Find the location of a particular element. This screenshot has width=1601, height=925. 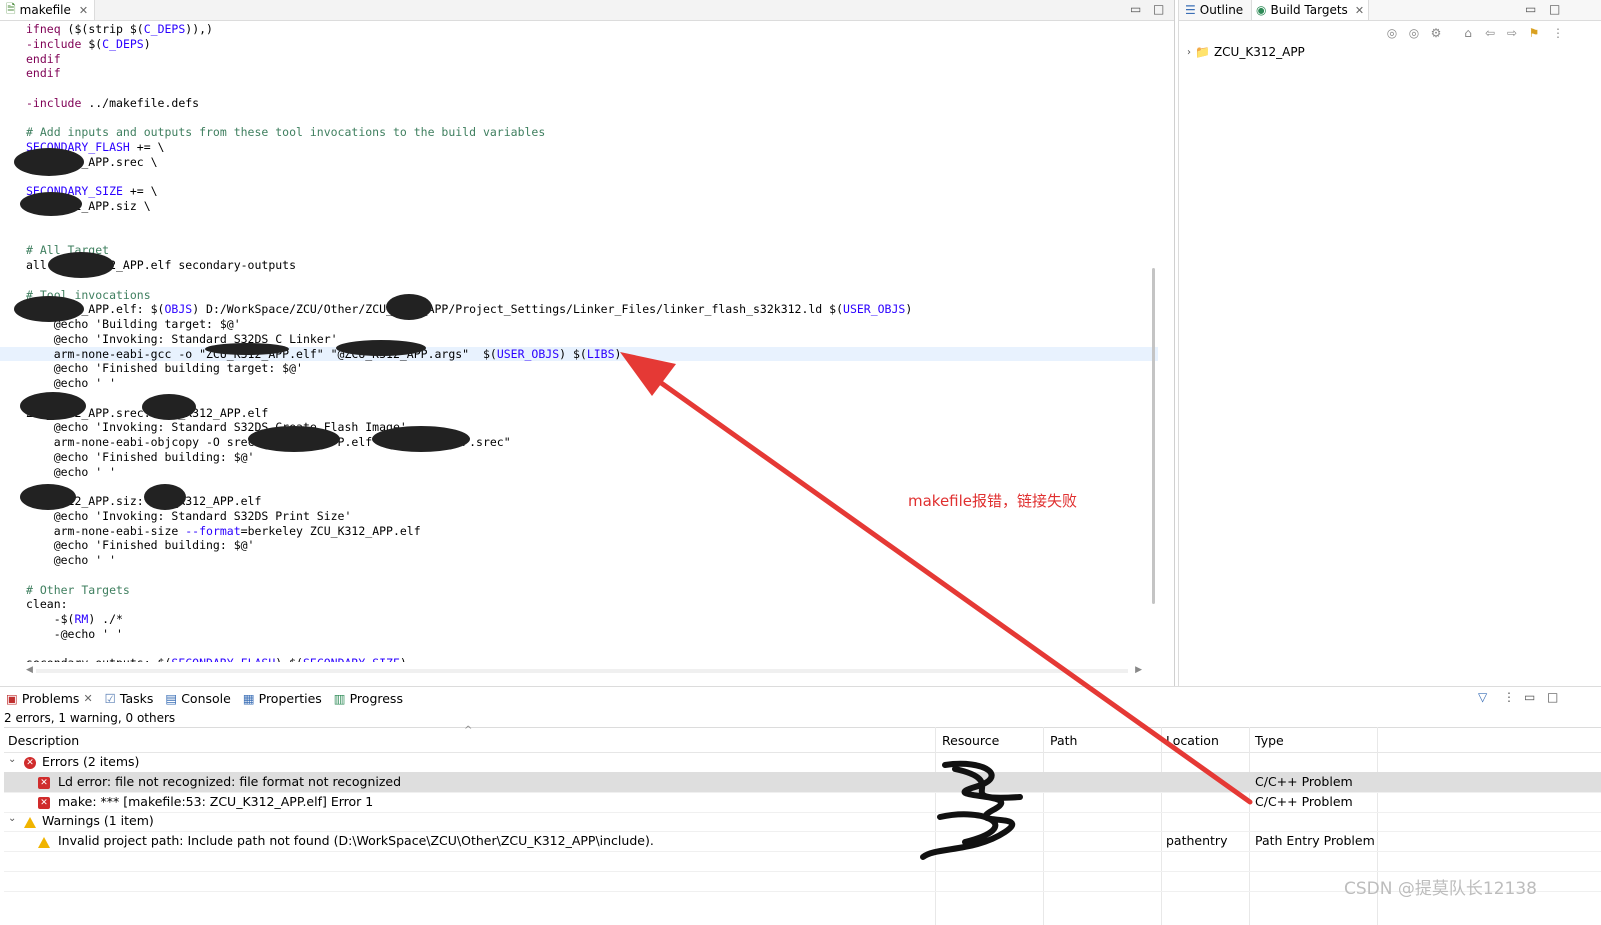

annotation-text: makefile报错，链接失败 is located at coordinates (993, 501).